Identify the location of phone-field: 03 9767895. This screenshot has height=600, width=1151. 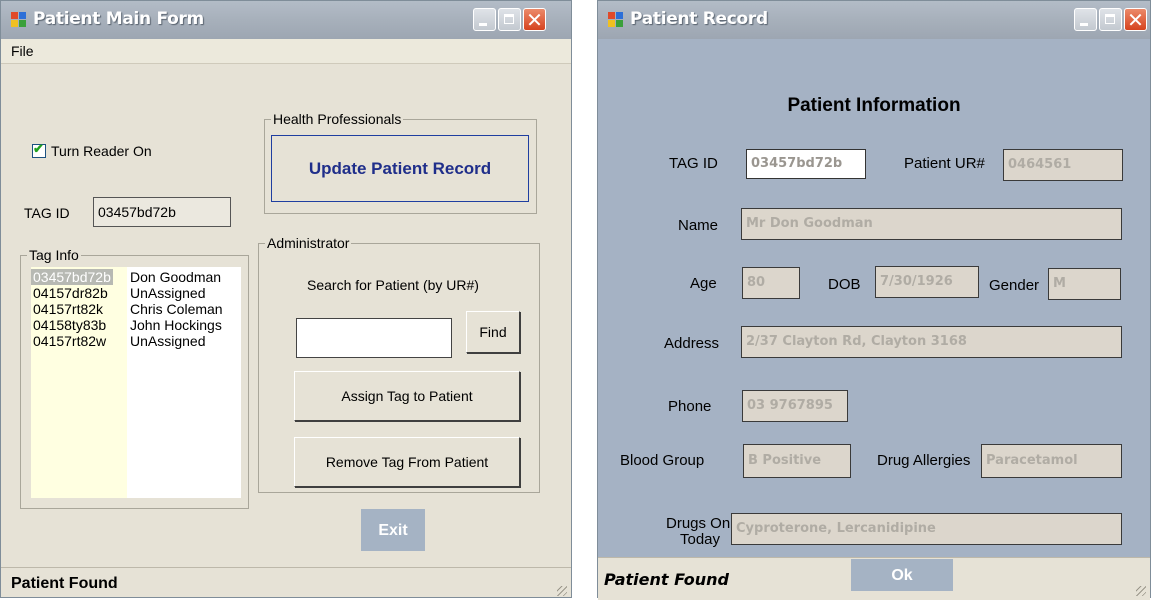
(795, 406).